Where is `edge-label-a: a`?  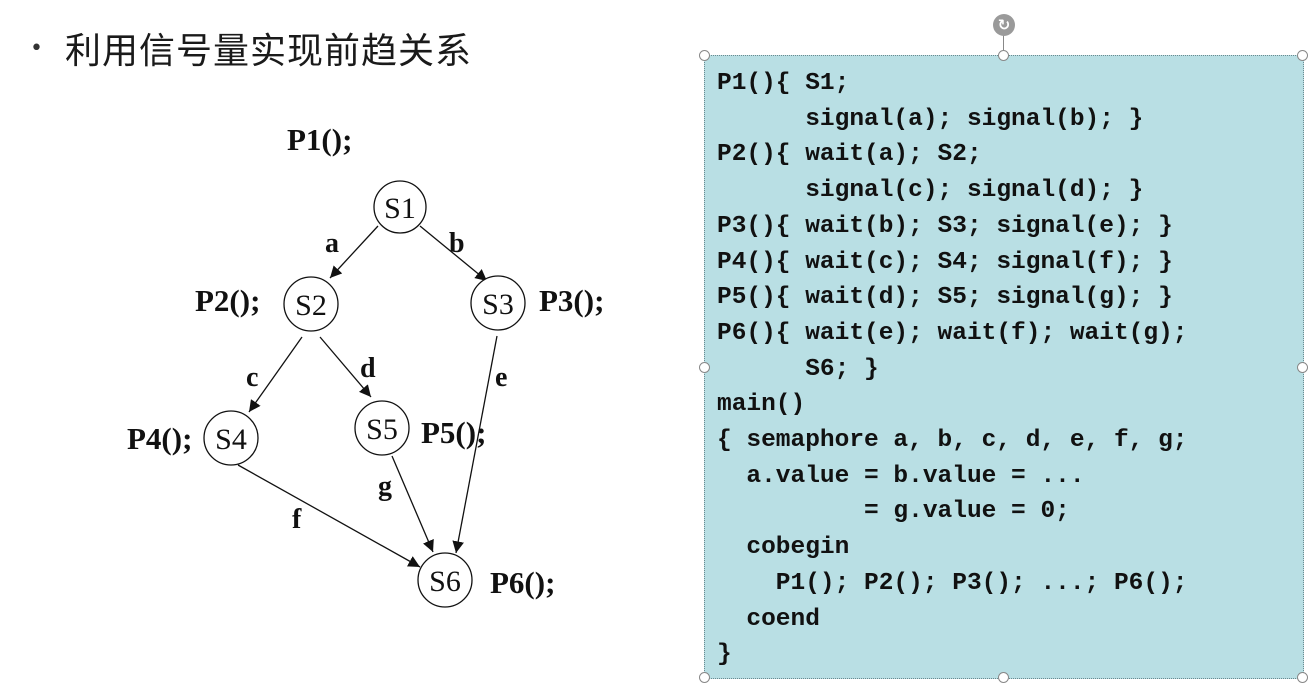
edge-label-a: a is located at coordinates (332, 243).